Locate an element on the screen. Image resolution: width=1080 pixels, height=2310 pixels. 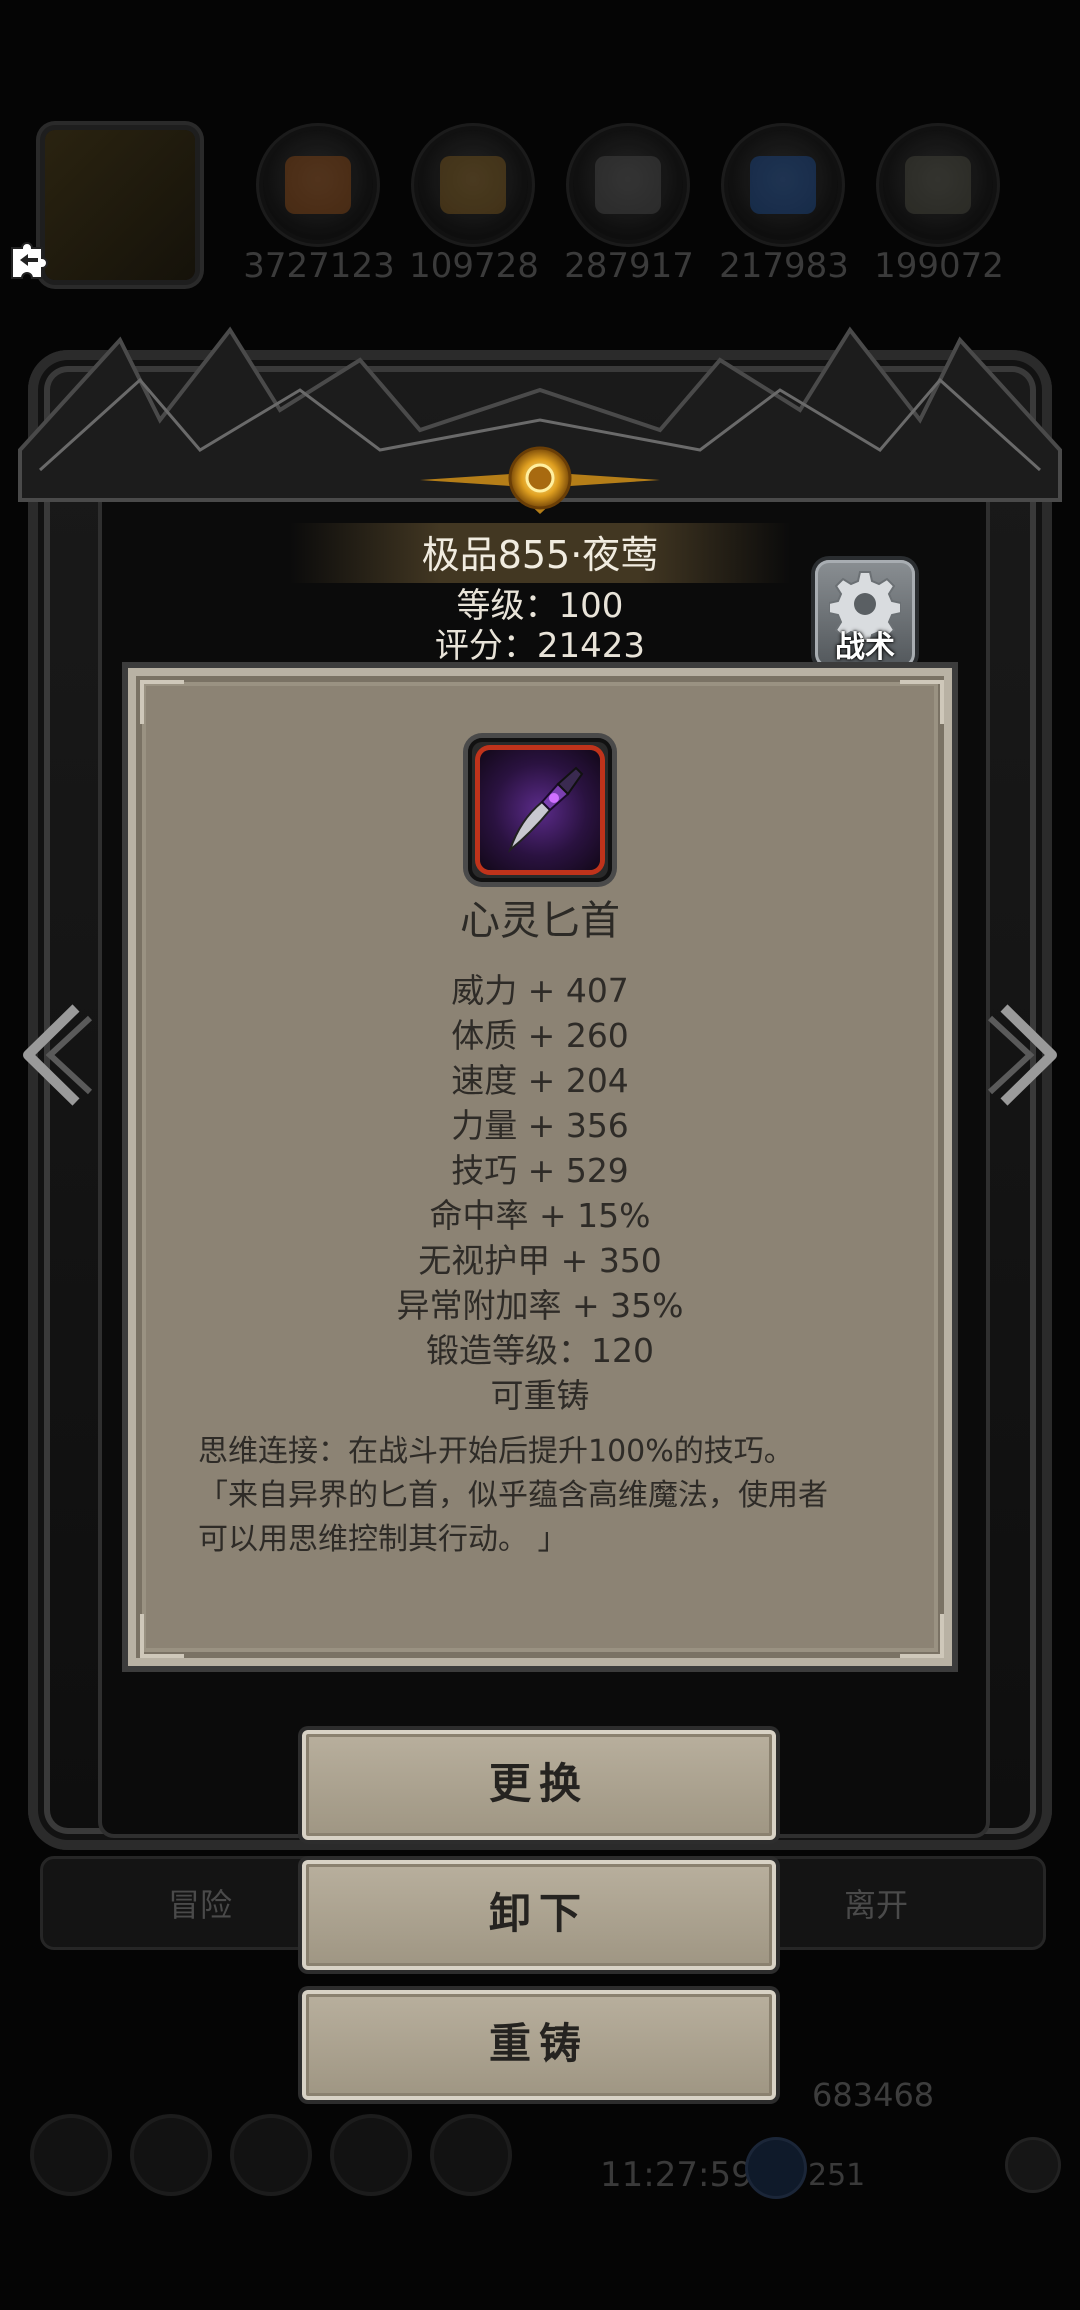
add-icon is located at coordinates (1033, 2165).